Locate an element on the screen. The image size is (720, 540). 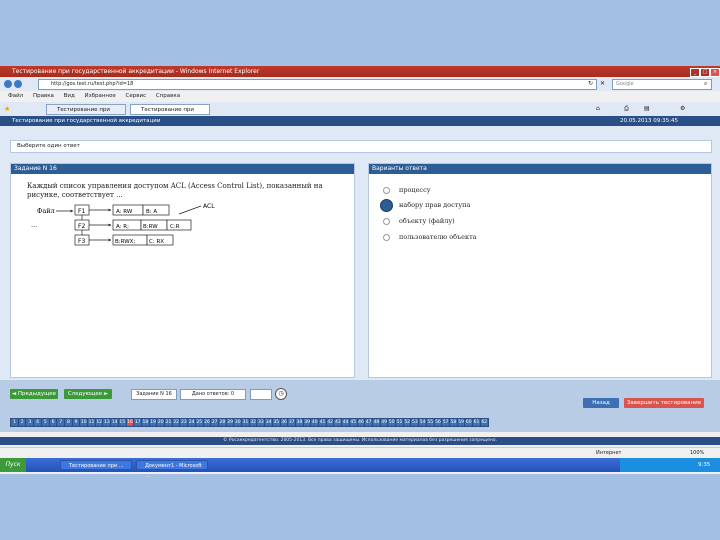
acl-text-2-3: C:R is located at coordinates (175, 227).